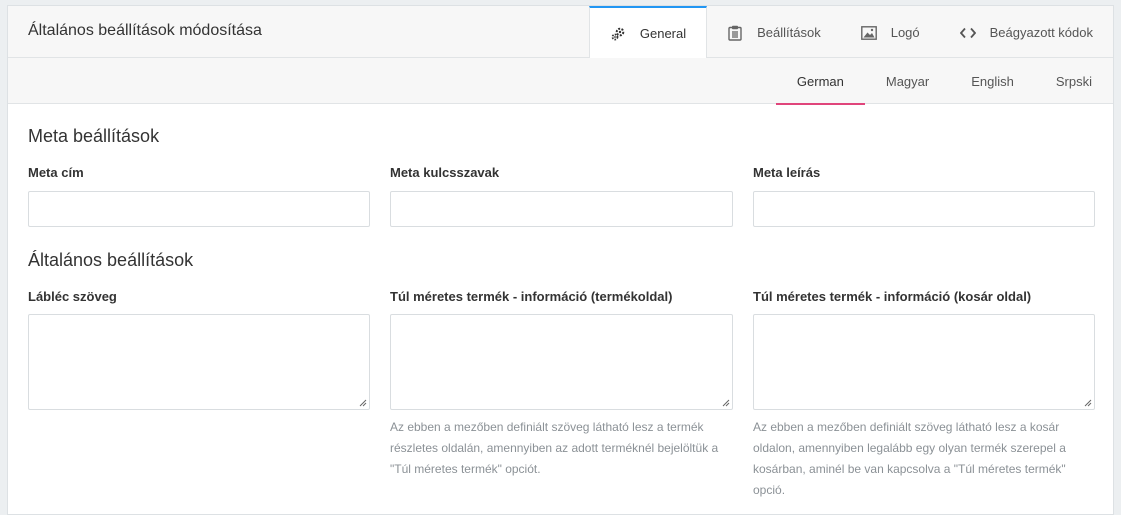 Image resolution: width=1121 pixels, height=515 pixels. I want to click on lang-tab-english: English, so click(992, 81).